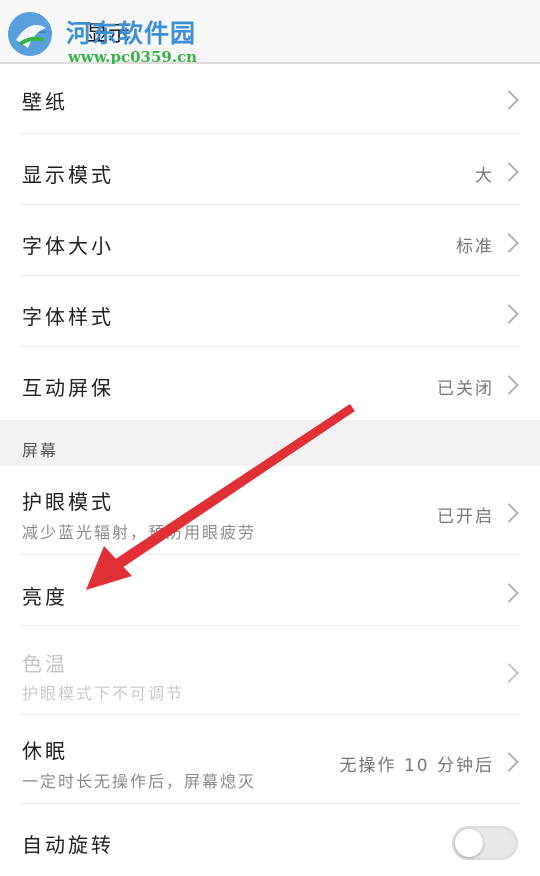 The image size is (540, 876). I want to click on row-value: 无操作 10 分钟后, so click(416, 766).